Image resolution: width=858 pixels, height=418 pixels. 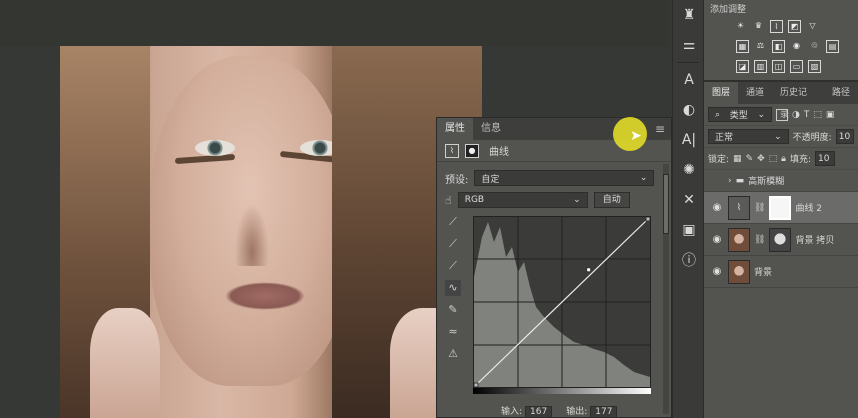 I want to click on lock-artboard-icon: ⬚, so click(x=773, y=159).